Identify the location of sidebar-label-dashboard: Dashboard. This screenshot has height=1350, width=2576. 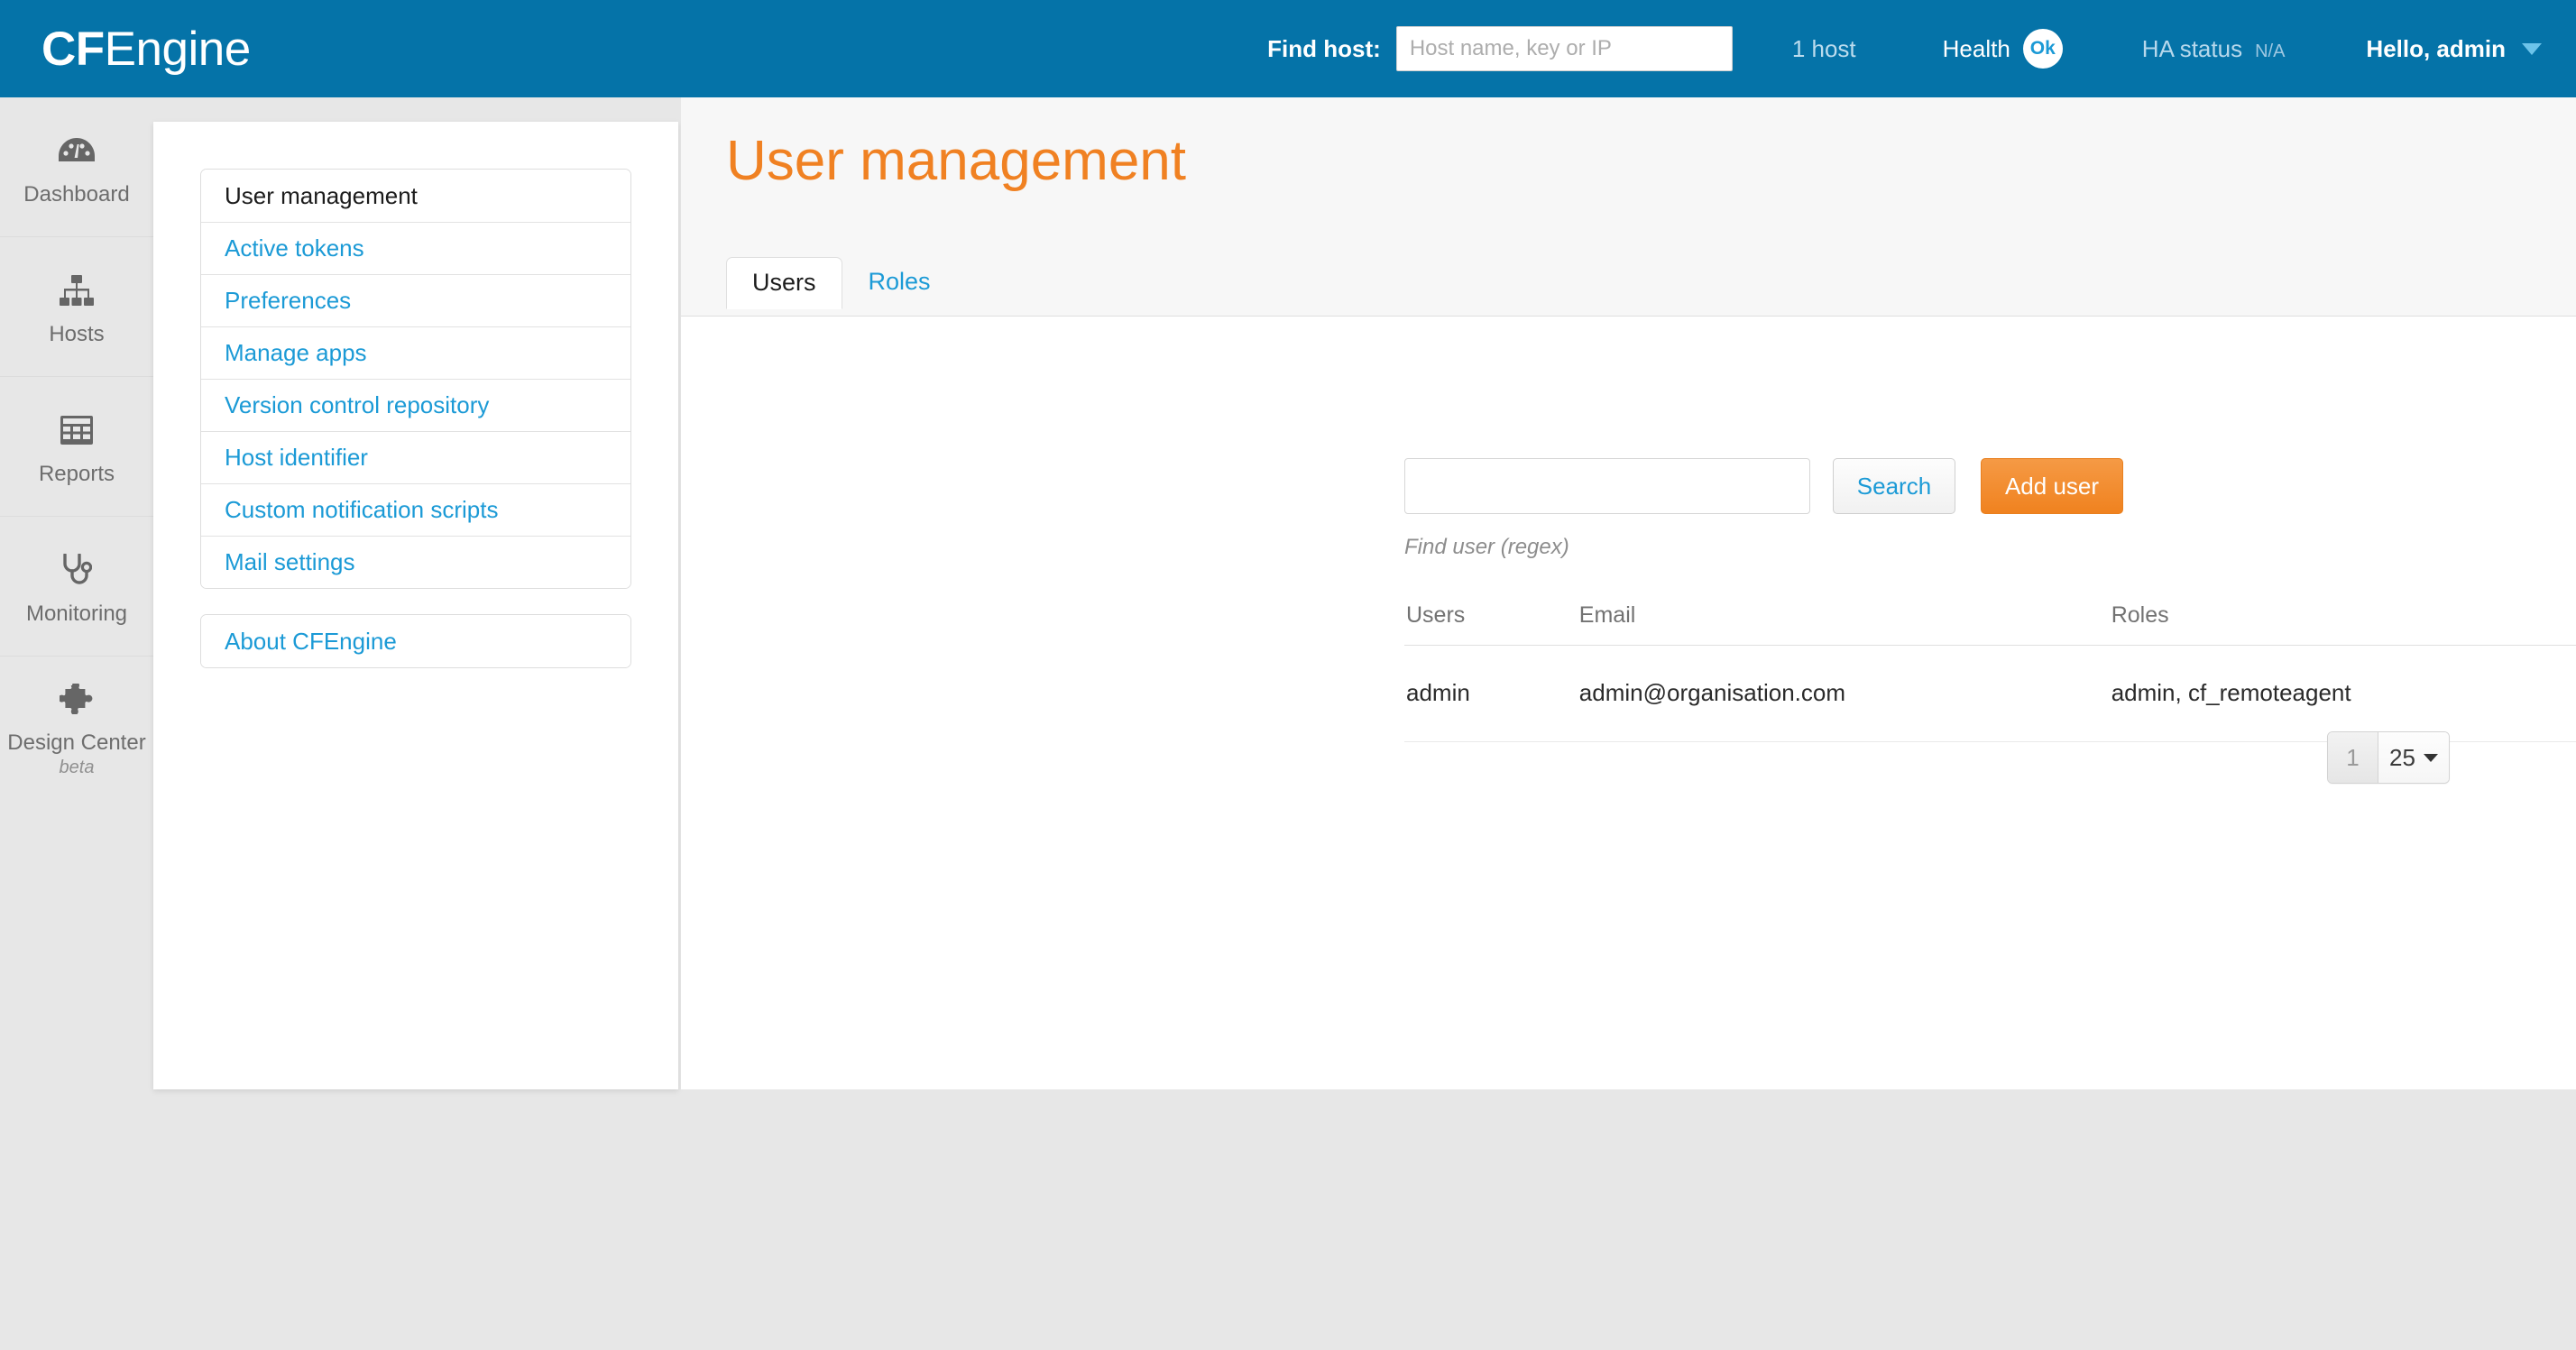
(76, 194).